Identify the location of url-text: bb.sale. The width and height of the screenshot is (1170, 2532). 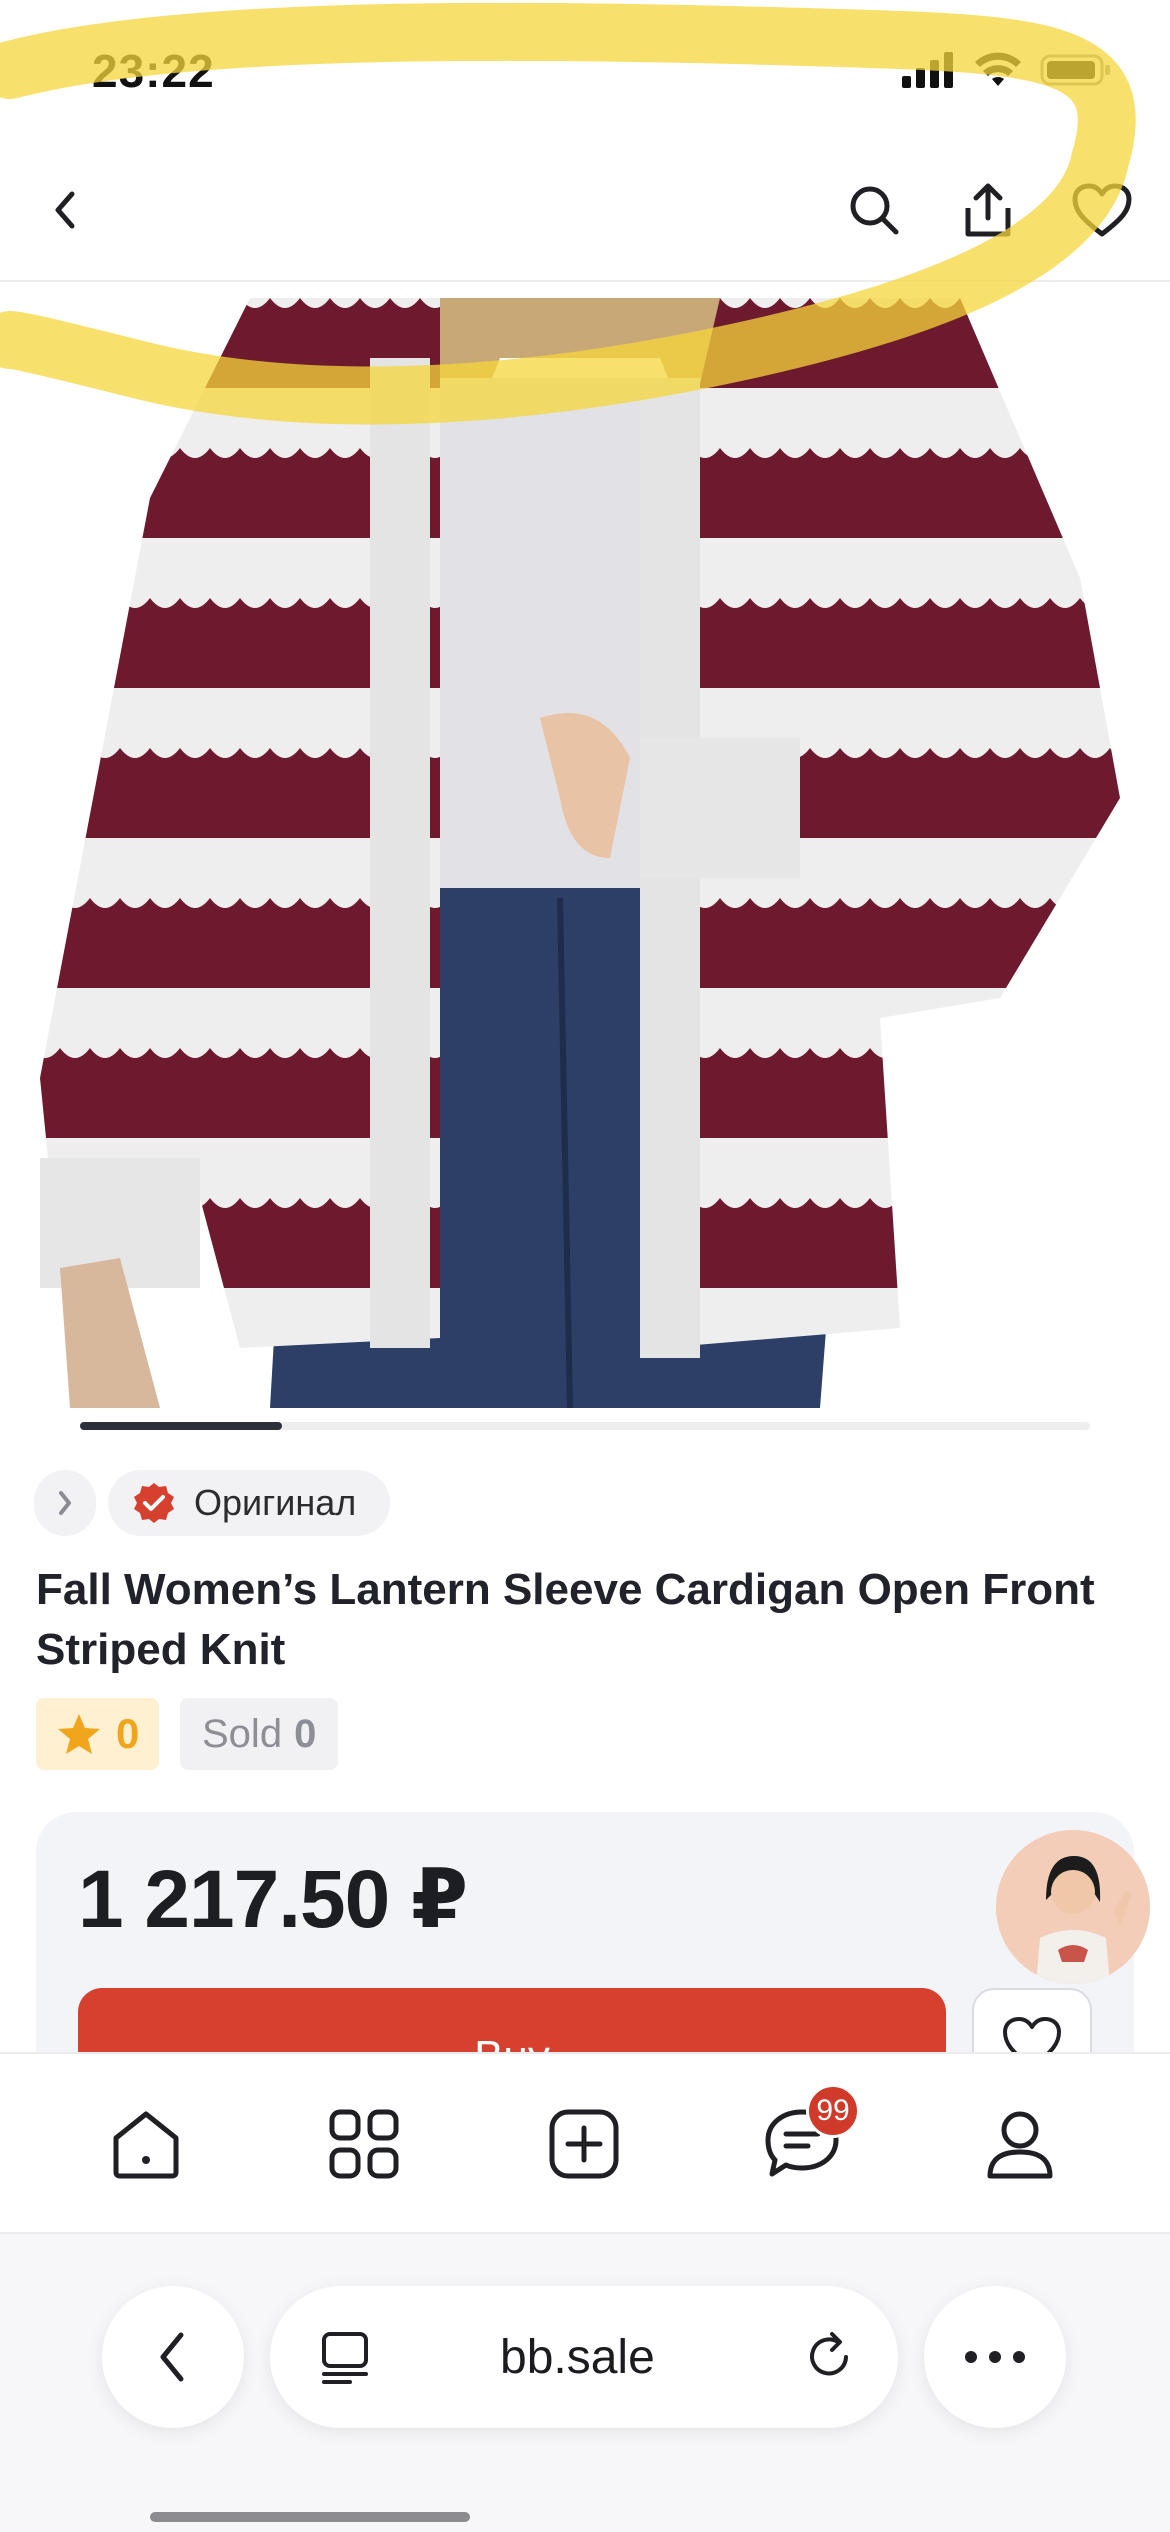
(577, 2357).